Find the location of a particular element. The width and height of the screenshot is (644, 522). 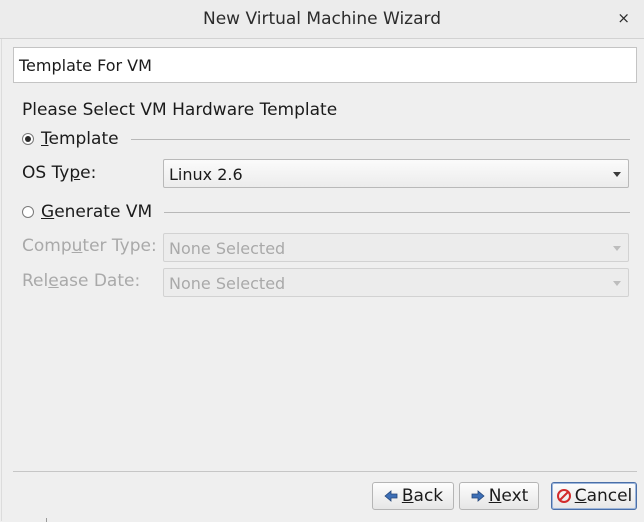

template-radio-label: Template is located at coordinates (80, 139).